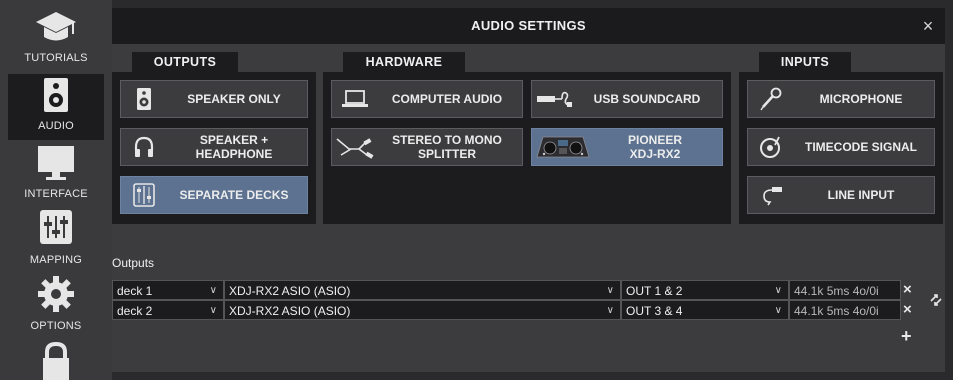  Describe the element at coordinates (56, 194) in the screenshot. I see `sidebar-item-label: INTERFACE` at that location.